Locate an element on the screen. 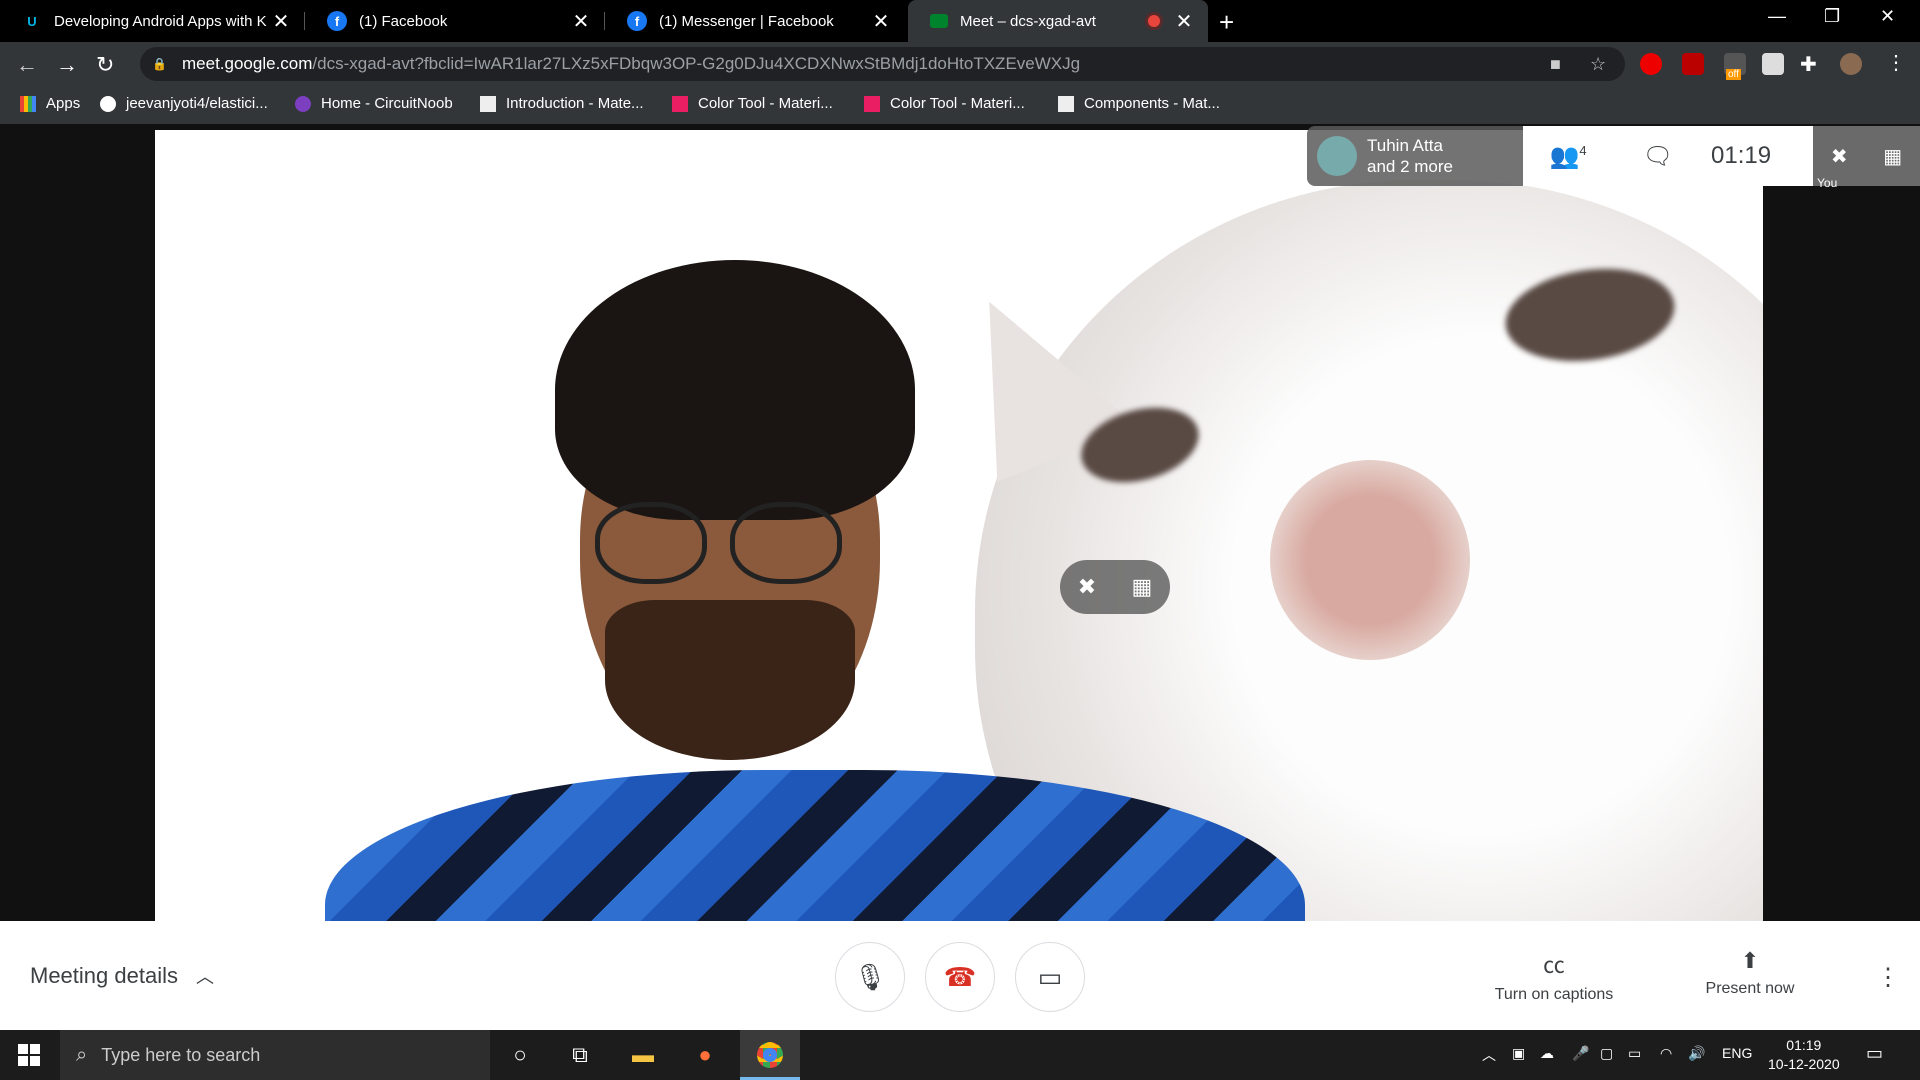 The height and width of the screenshot is (1080, 1920). tray-app-icon: ▣ is located at coordinates (1518, 1053).